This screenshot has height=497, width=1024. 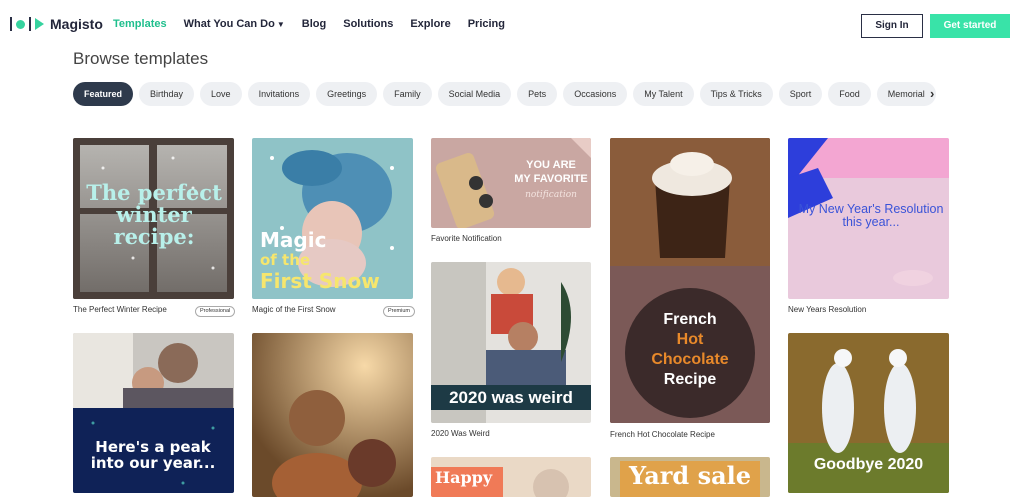 I want to click on template-card-happy: Happy, so click(x=511, y=477).